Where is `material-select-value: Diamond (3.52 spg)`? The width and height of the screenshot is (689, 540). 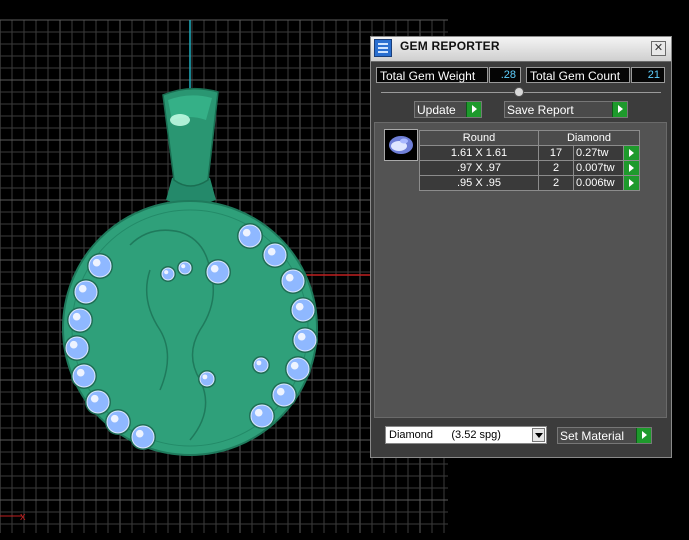
material-select-value: Diamond (3.52 spg) is located at coordinates (445, 435).